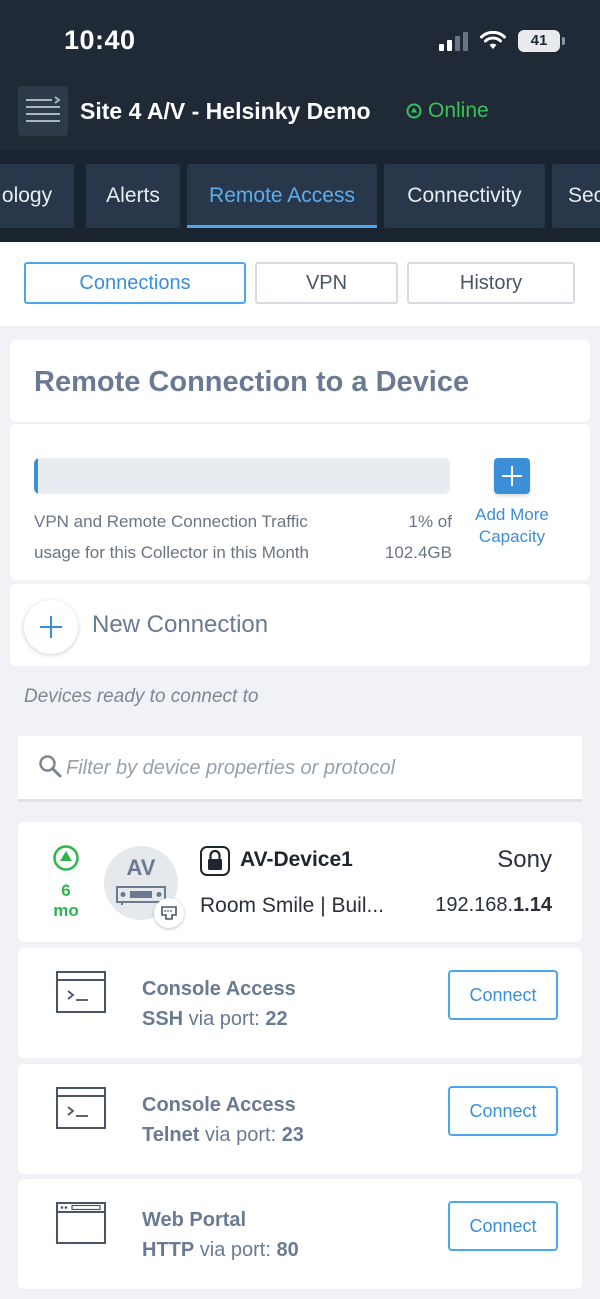  I want to click on service-protocol: HTTP via port: 80, so click(220, 1250).